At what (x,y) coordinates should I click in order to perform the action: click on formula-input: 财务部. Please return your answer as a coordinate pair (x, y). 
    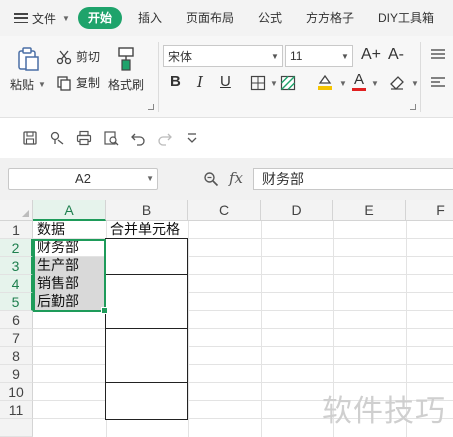
    Looking at the image, I should click on (353, 179).